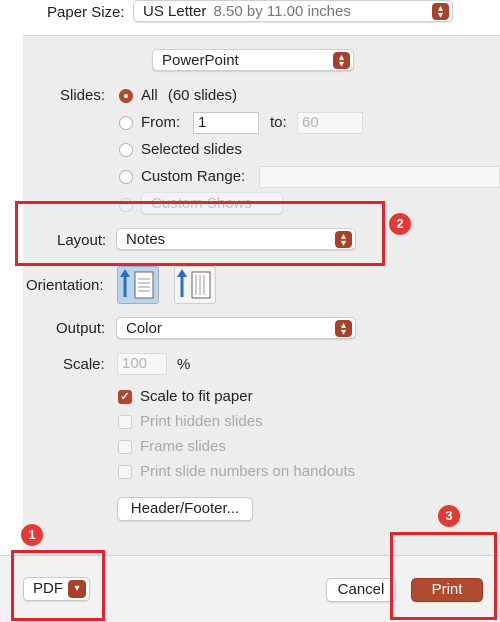 This screenshot has height=622, width=500. I want to click on scale-label: Scale:, so click(84, 364).